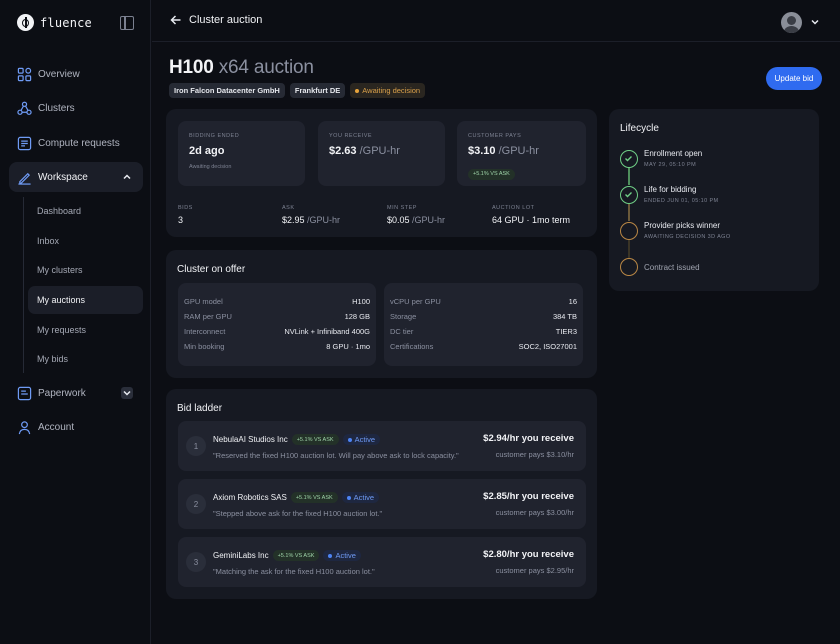 This screenshot has height=644, width=840. I want to click on bidder-name: Axiom Robotics SAS, so click(250, 497).